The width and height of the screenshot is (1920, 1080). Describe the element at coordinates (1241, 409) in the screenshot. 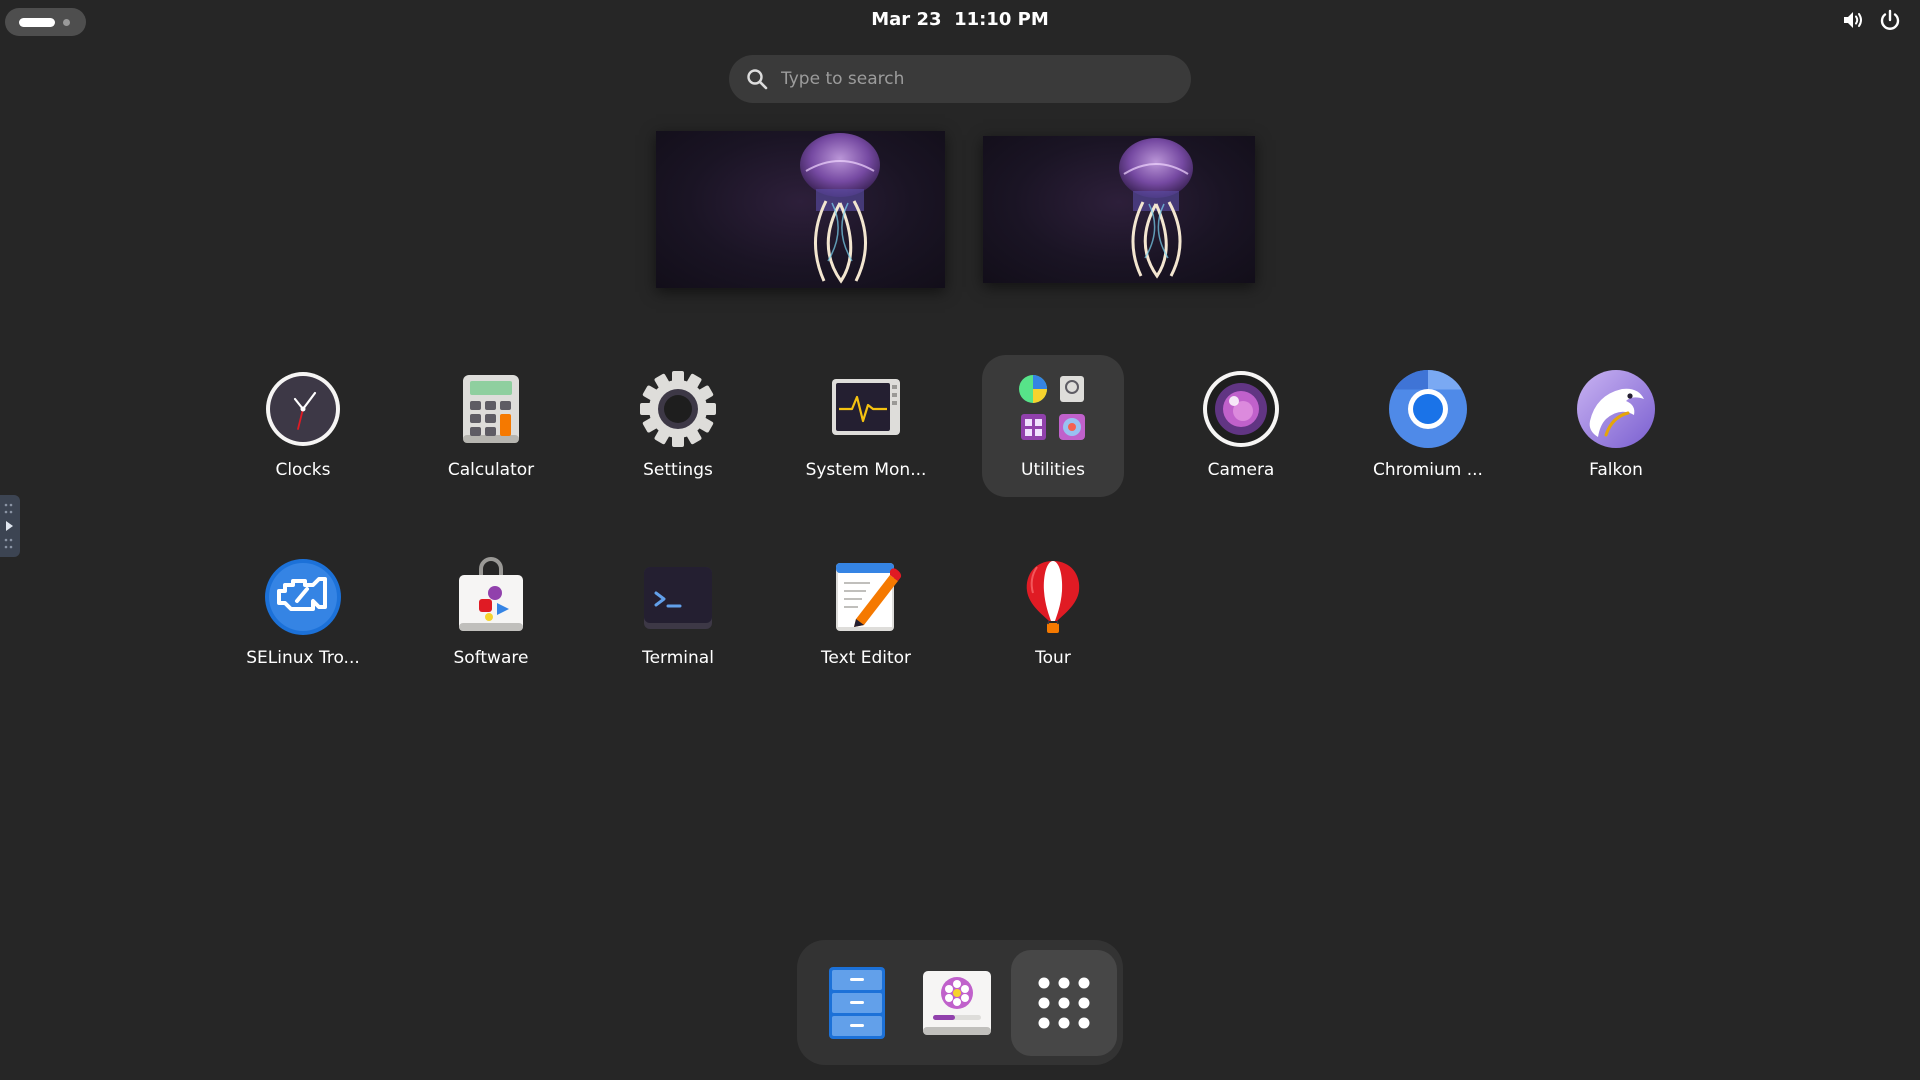

I see `camera-icon` at that location.